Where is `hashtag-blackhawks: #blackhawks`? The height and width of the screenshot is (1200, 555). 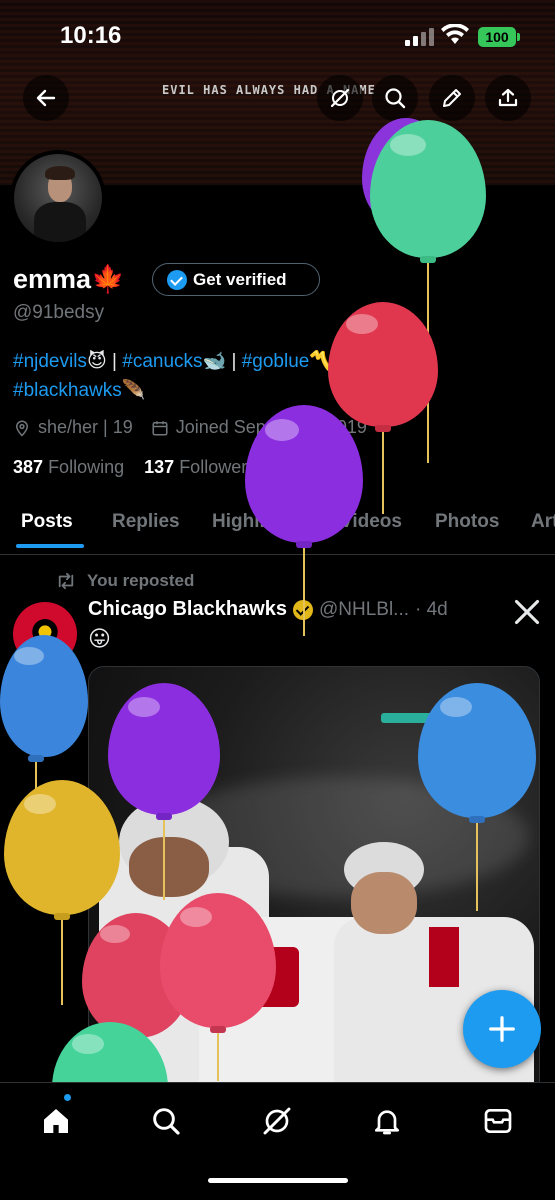 hashtag-blackhawks: #blackhawks is located at coordinates (67, 390).